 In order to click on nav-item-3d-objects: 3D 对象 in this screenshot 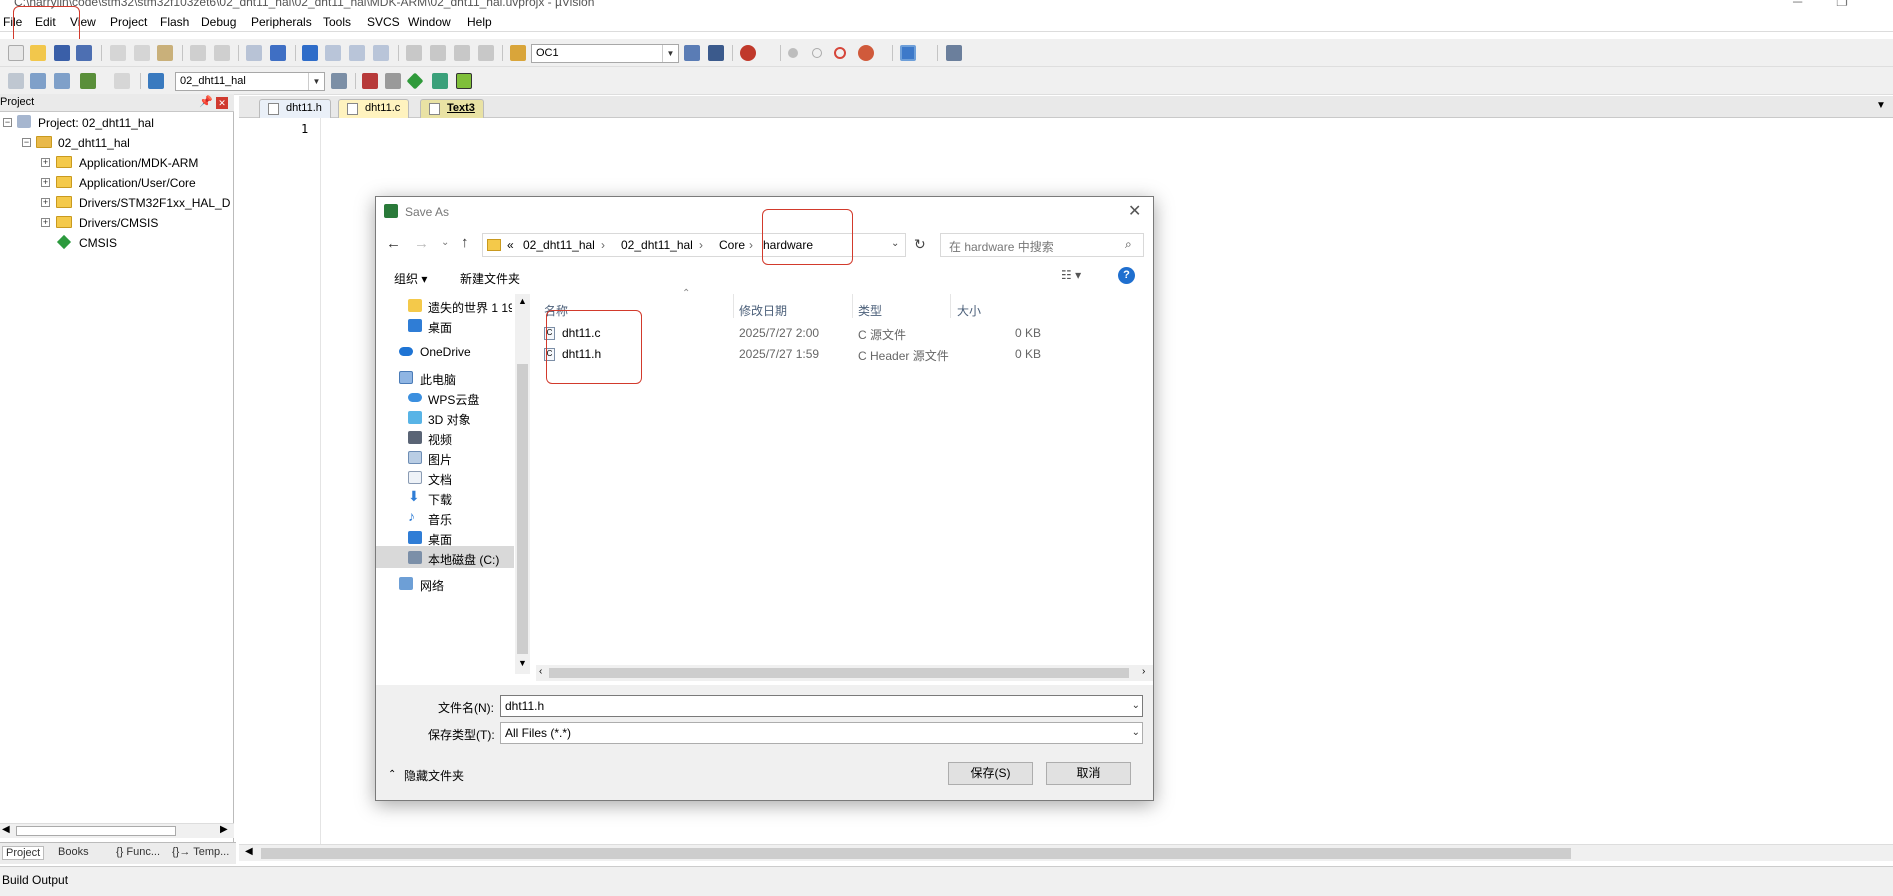, I will do `click(445, 417)`.